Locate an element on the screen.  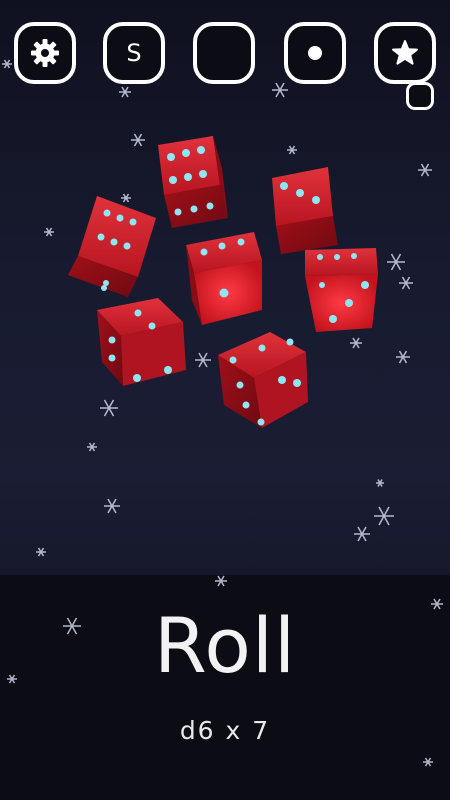
dot-button is located at coordinates (315, 53).